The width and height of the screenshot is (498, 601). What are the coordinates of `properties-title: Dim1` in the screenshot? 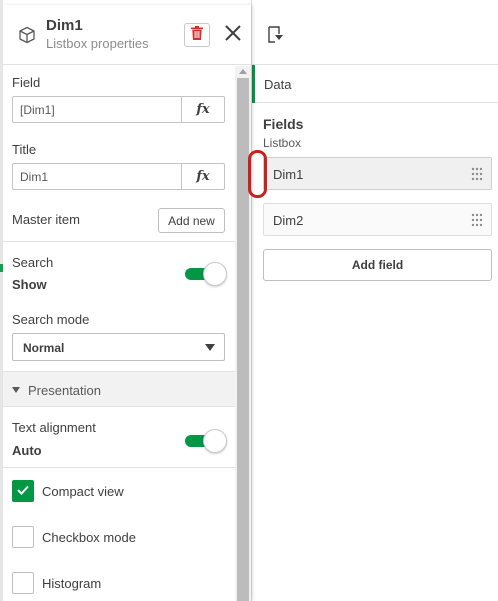 It's located at (64, 25).